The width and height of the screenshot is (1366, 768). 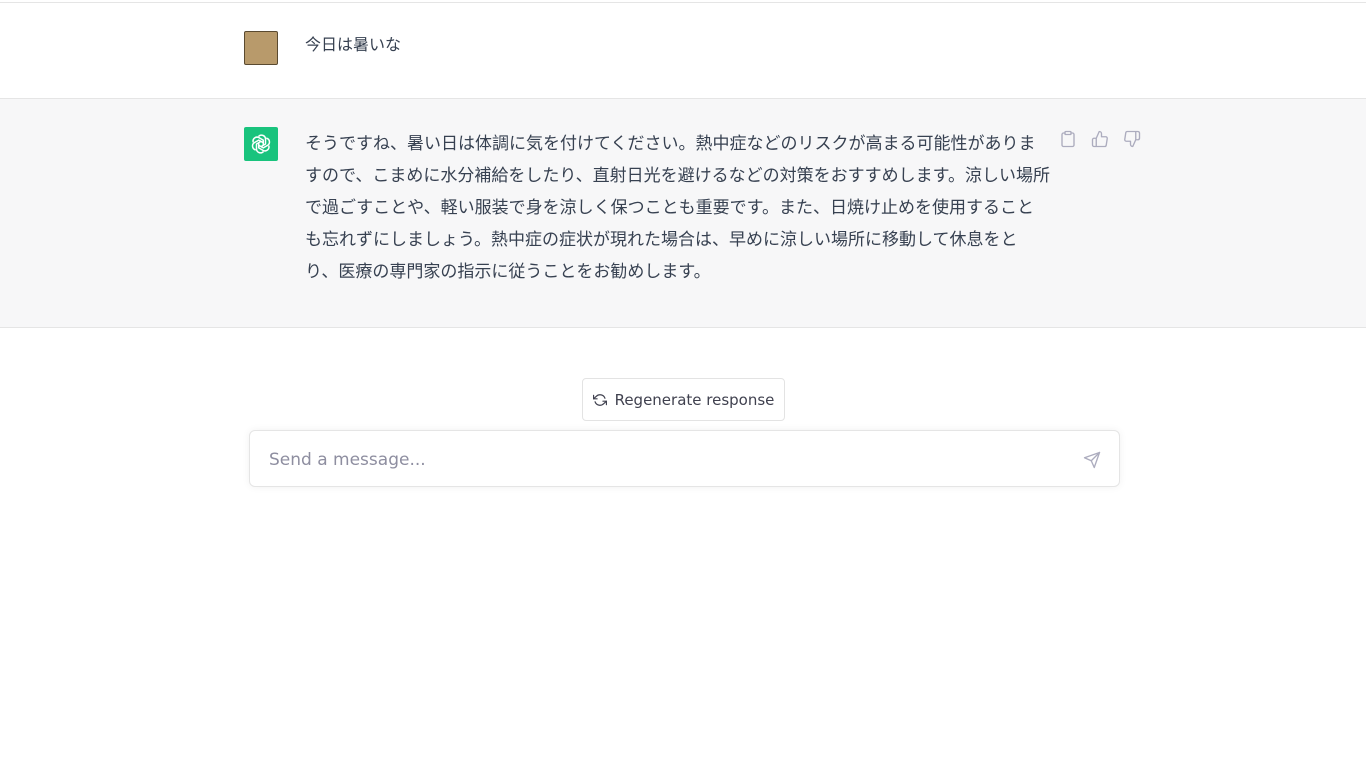 I want to click on thumbs-down-button, so click(x=1132, y=139).